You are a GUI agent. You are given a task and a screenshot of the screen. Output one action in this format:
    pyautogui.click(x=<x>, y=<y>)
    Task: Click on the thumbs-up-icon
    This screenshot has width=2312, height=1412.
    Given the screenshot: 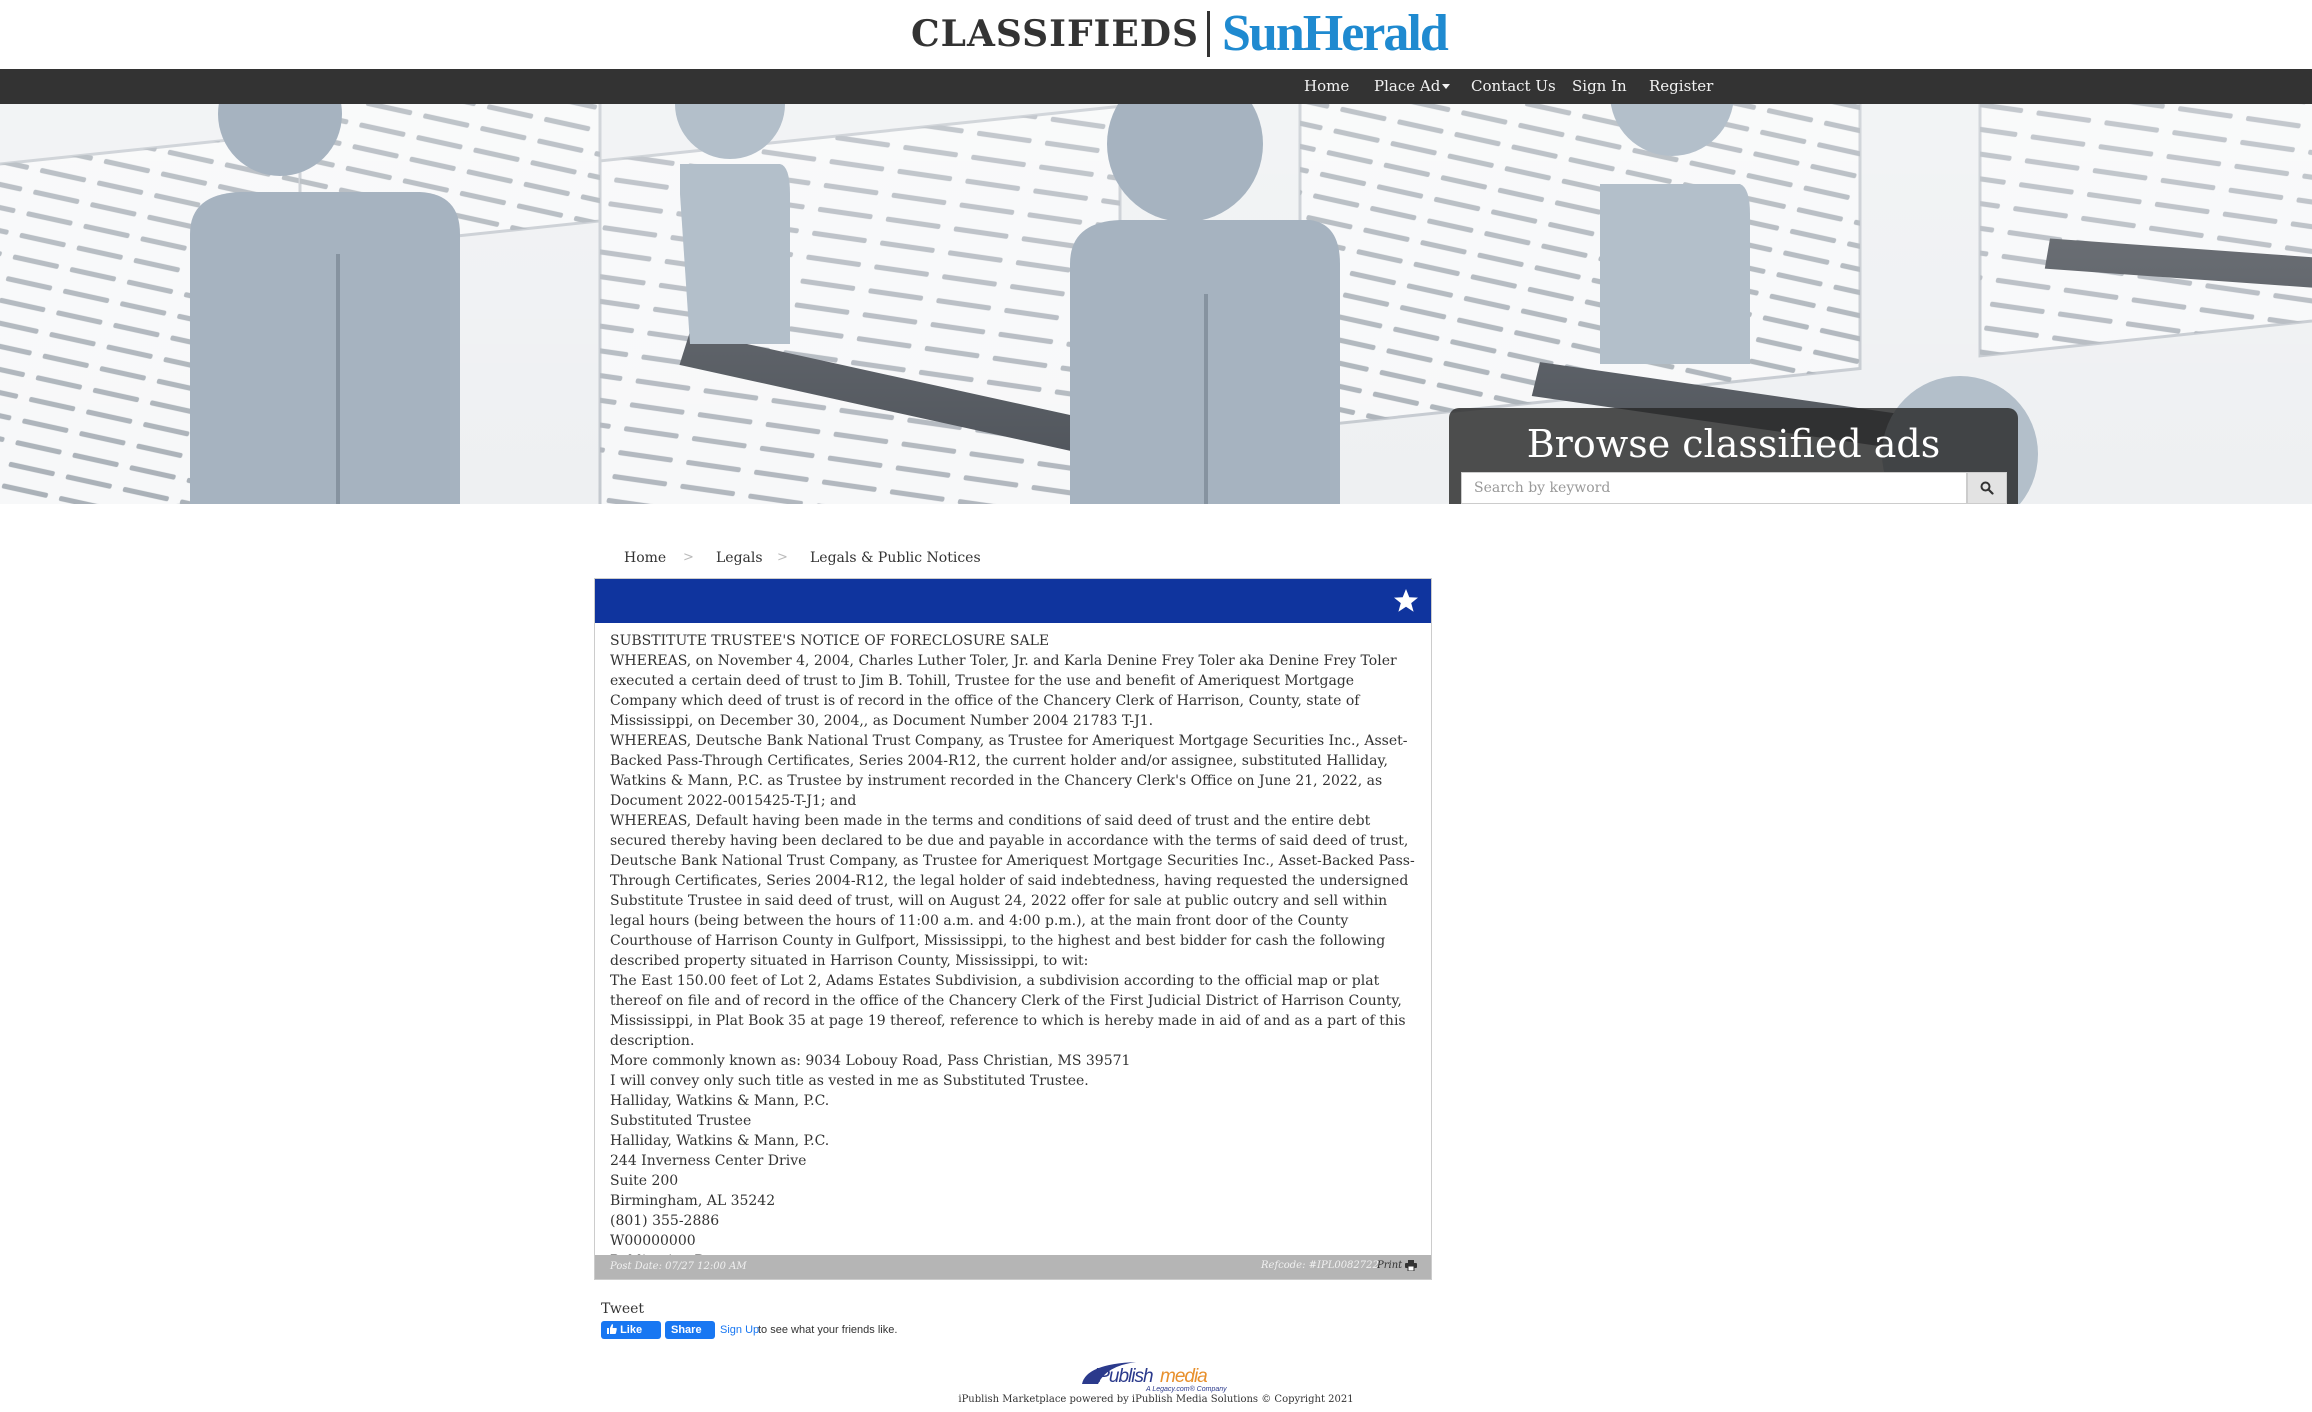 What is the action you would take?
    pyautogui.click(x=612, y=1329)
    